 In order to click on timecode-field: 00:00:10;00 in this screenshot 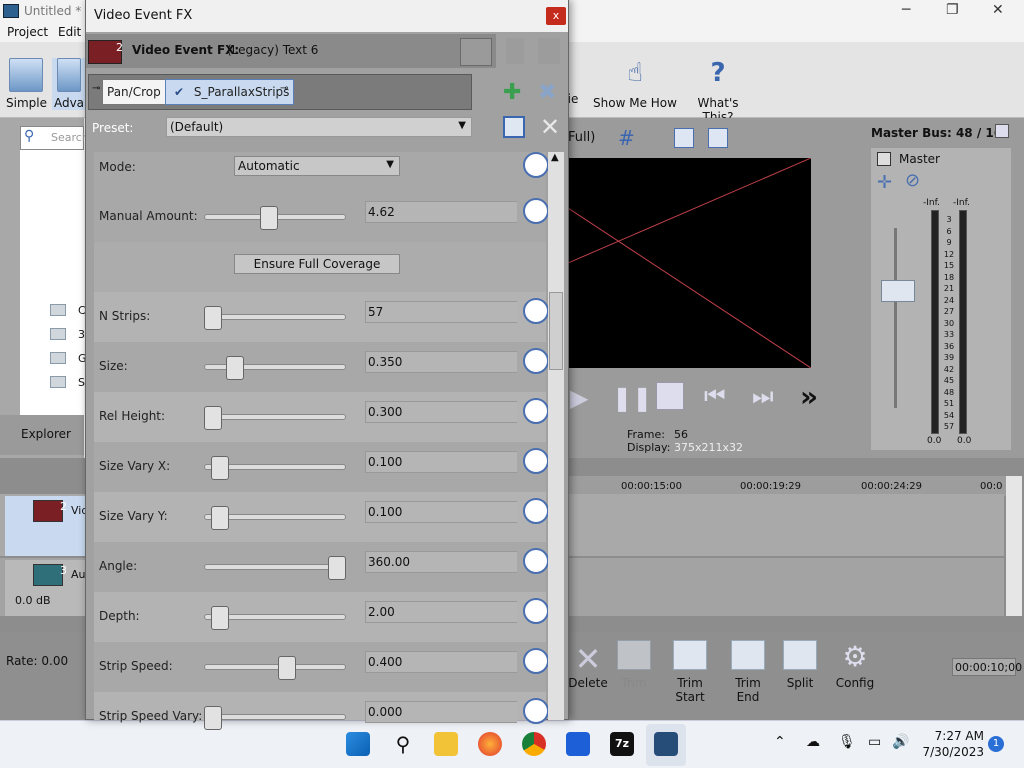, I will do `click(987, 667)`.